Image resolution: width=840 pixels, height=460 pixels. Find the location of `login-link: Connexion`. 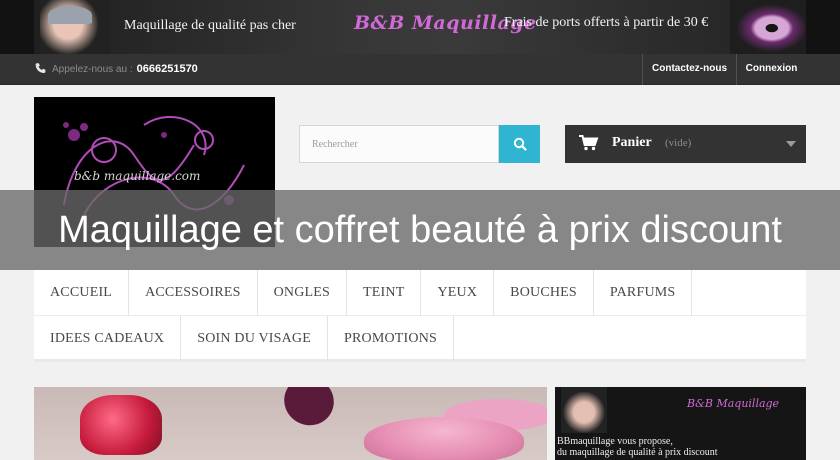

login-link: Connexion is located at coordinates (771, 69).